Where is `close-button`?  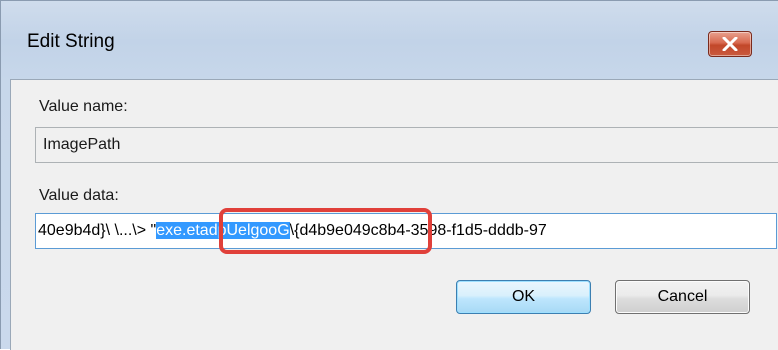 close-button is located at coordinates (730, 44).